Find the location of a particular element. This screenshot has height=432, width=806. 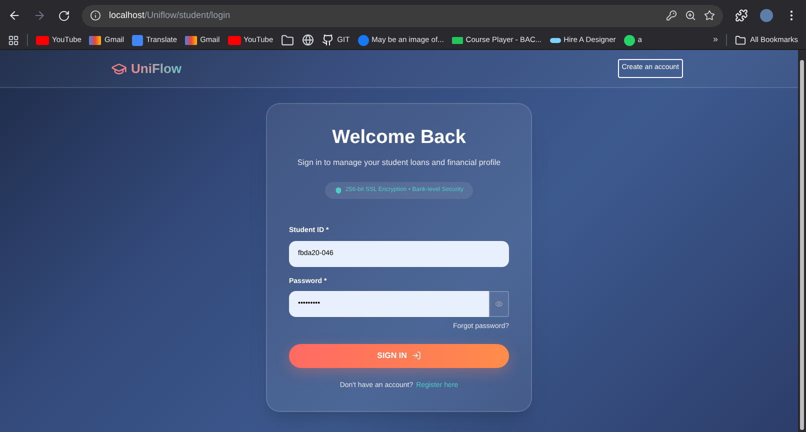

whatsapp-icon is located at coordinates (629, 40).